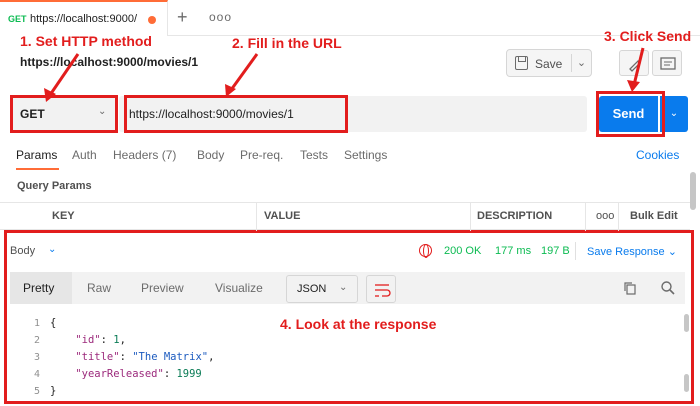  What do you see at coordinates (282, 216) in the screenshot?
I see `column-value: VALUE` at bounding box center [282, 216].